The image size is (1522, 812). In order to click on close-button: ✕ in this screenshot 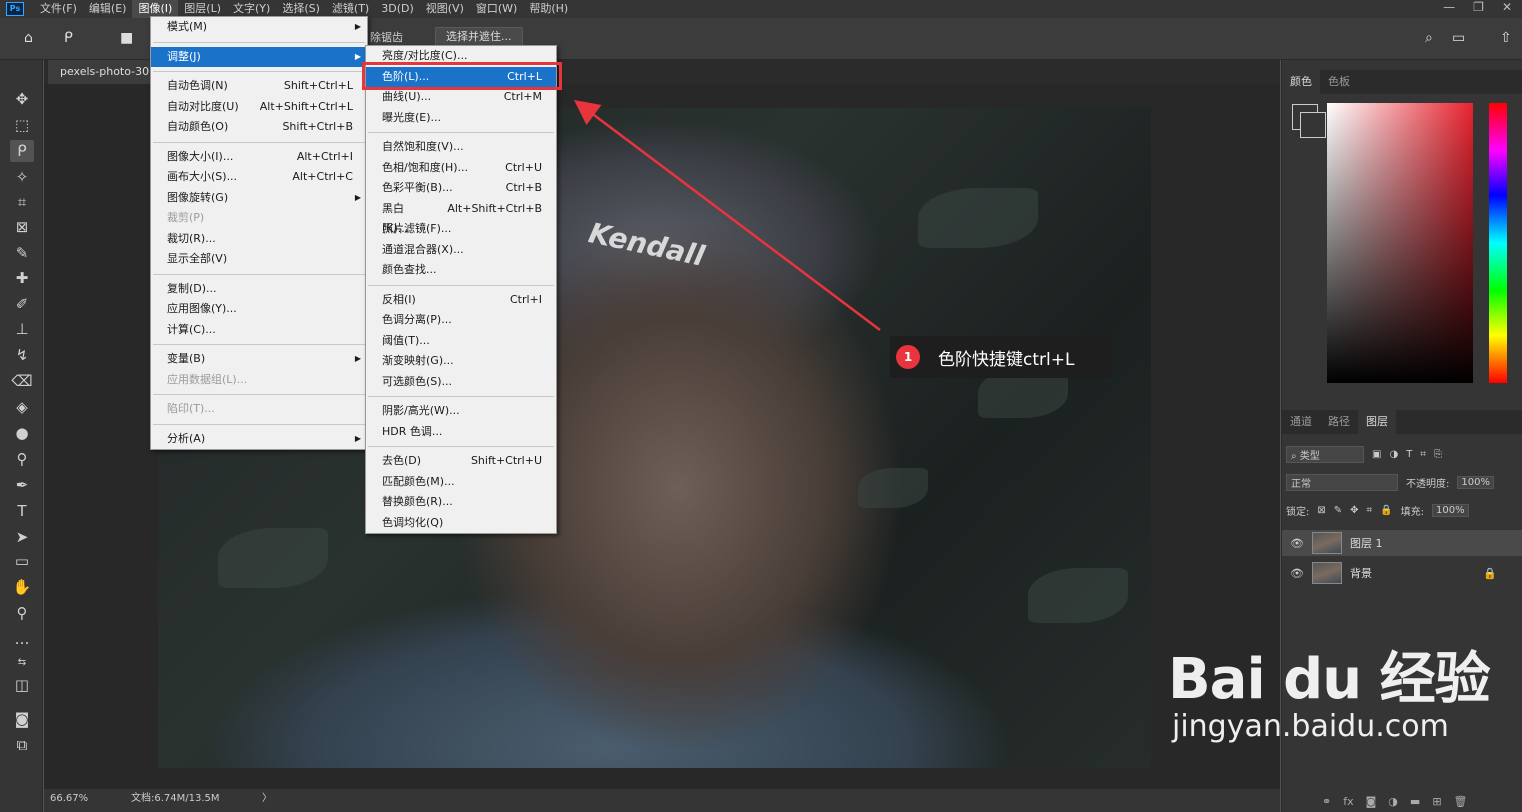, I will do `click(1507, 7)`.